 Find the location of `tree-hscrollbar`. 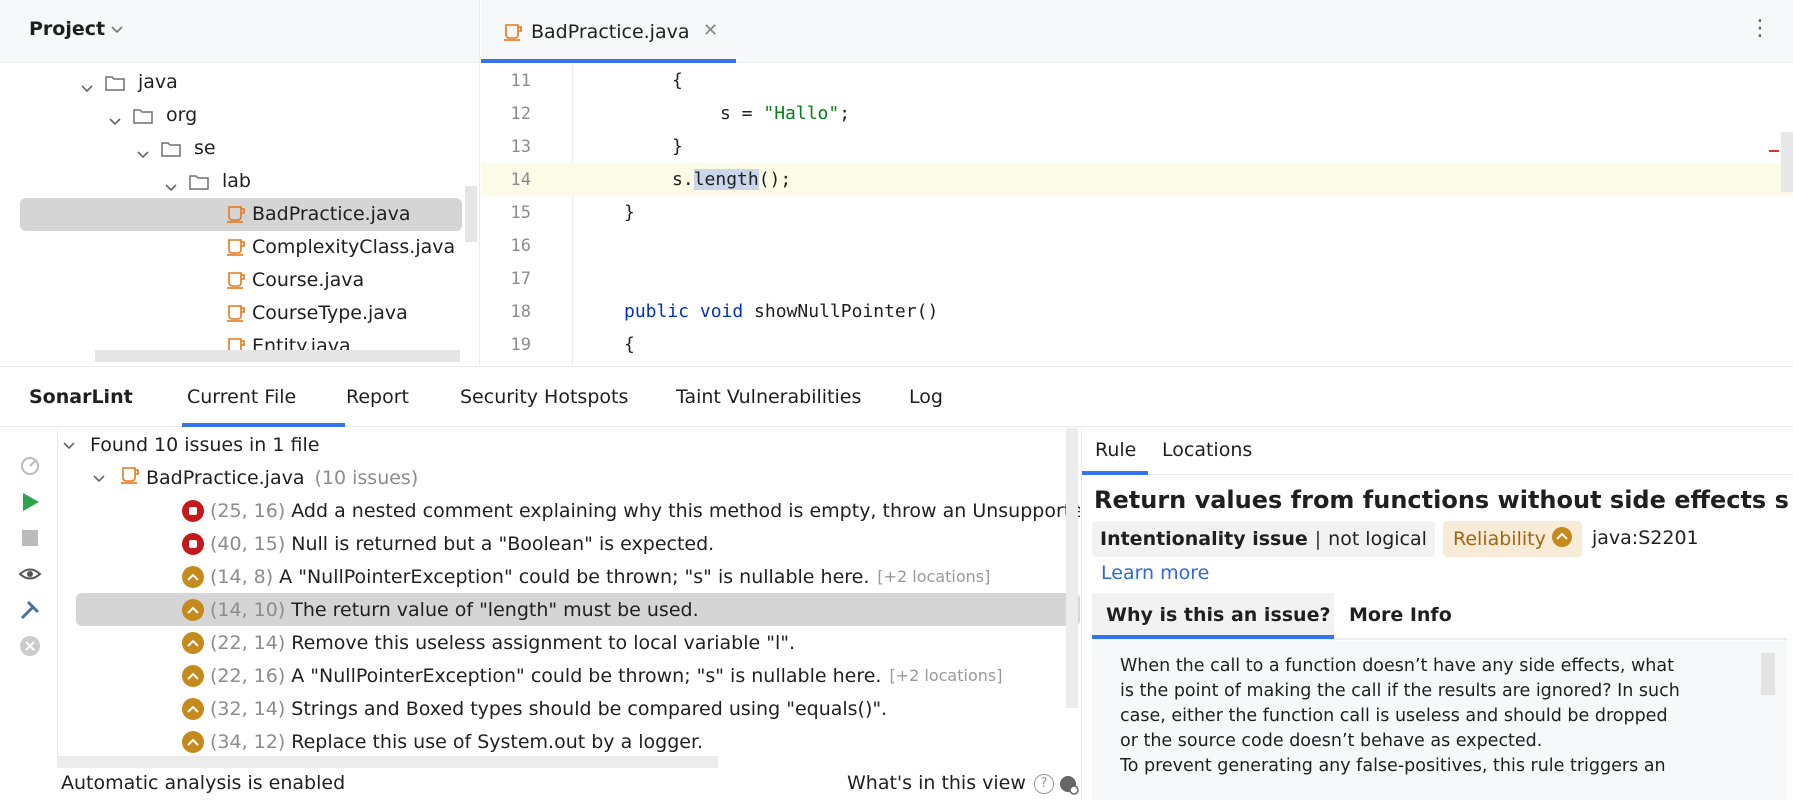

tree-hscrollbar is located at coordinates (277, 356).